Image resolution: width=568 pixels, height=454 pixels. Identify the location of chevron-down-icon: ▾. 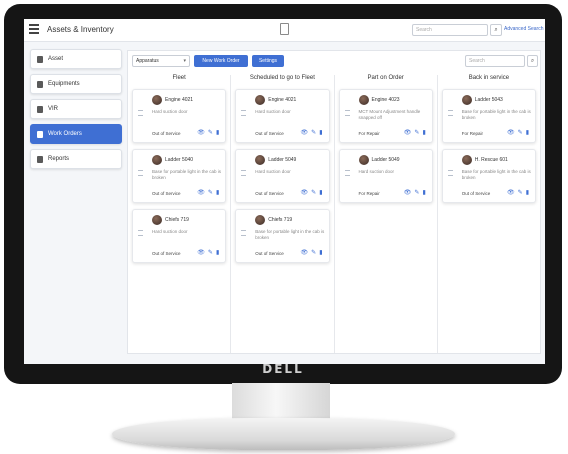
(184, 61).